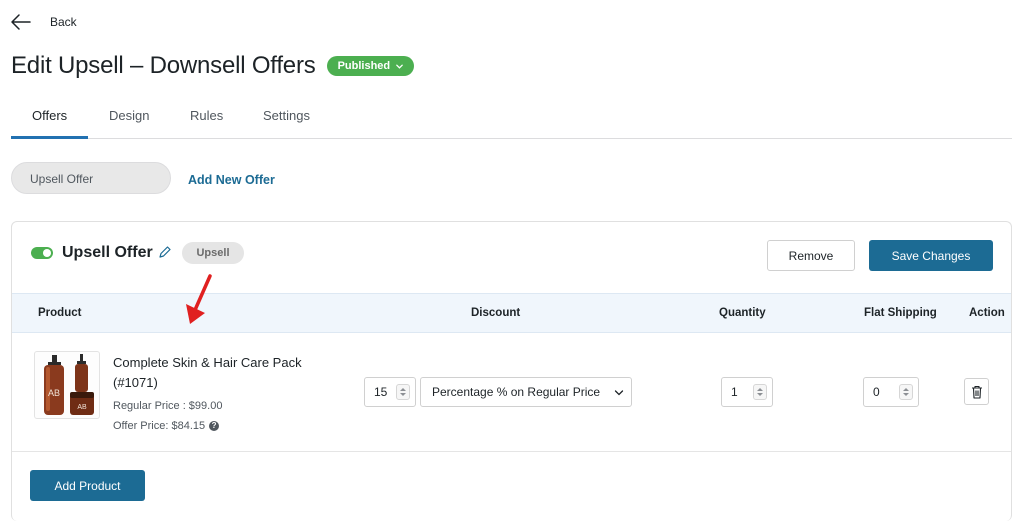  I want to click on product-image-icon: AB AB, so click(69, 384).